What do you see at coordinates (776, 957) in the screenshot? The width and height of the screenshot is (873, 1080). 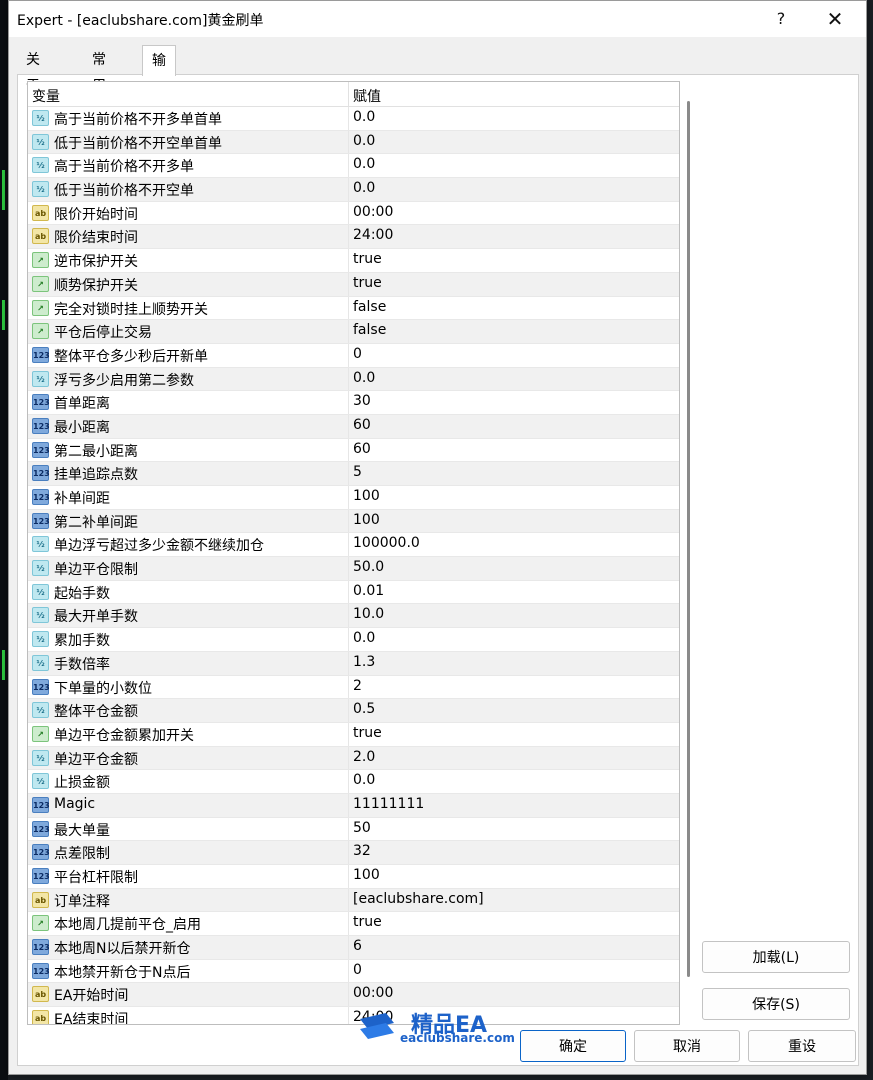 I see `load-button: 加载(L)` at bounding box center [776, 957].